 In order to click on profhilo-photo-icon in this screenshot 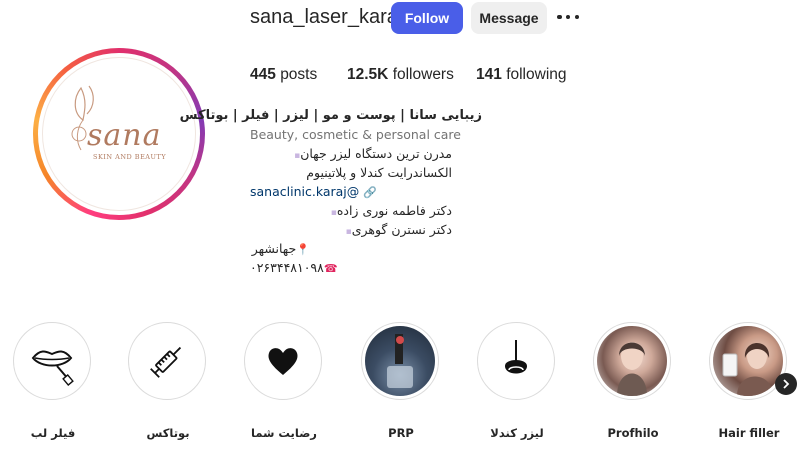, I will do `click(632, 369)`.